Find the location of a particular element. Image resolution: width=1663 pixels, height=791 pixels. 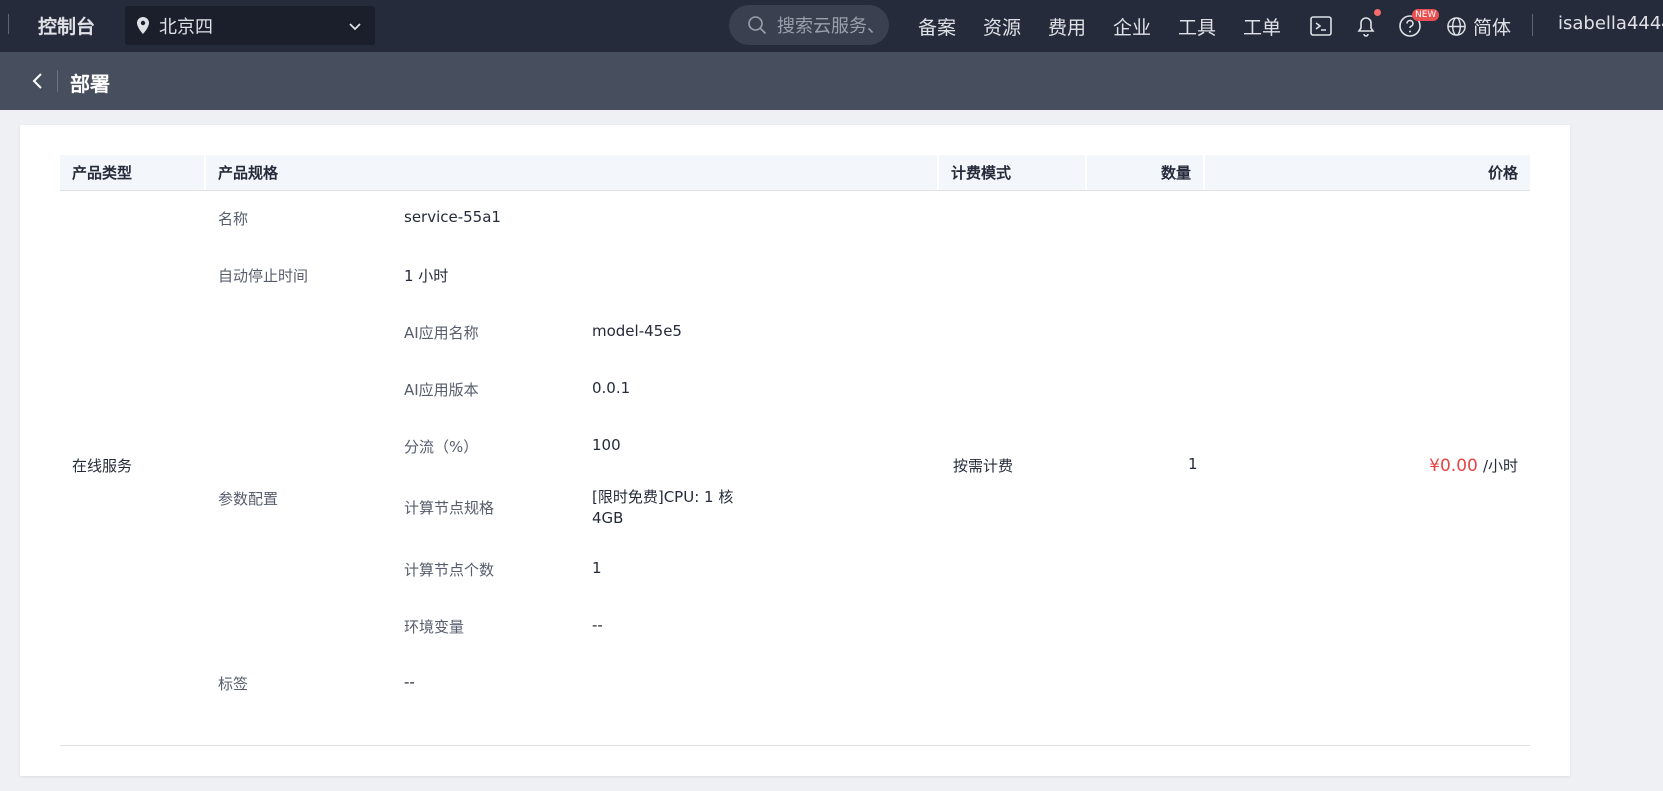

auto-stop-value: 1 小时 is located at coordinates (426, 276).